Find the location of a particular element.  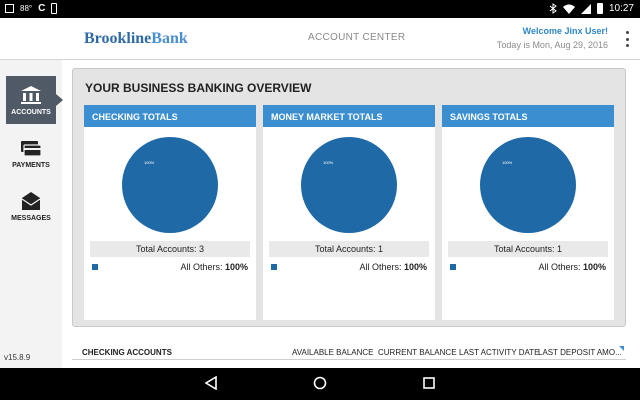

column-header-last-activity-date: LAST ACTIVITY DATE is located at coordinates (499, 352).